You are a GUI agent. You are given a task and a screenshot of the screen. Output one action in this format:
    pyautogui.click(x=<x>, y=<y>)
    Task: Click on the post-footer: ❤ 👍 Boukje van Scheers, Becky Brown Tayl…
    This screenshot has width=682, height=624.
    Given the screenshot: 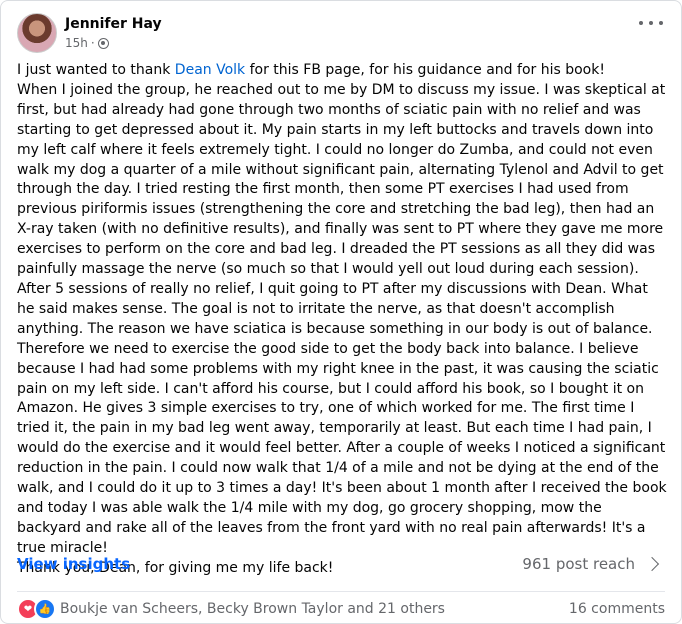 What is the action you would take?
    pyautogui.click(x=341, y=609)
    